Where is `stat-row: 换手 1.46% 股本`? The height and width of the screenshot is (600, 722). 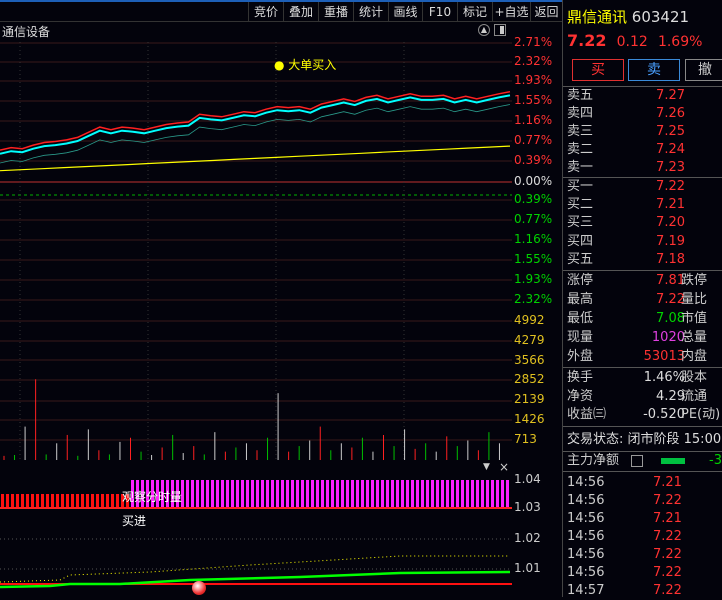
stat-row: 换手 1.46% 股本 is located at coordinates (644, 378).